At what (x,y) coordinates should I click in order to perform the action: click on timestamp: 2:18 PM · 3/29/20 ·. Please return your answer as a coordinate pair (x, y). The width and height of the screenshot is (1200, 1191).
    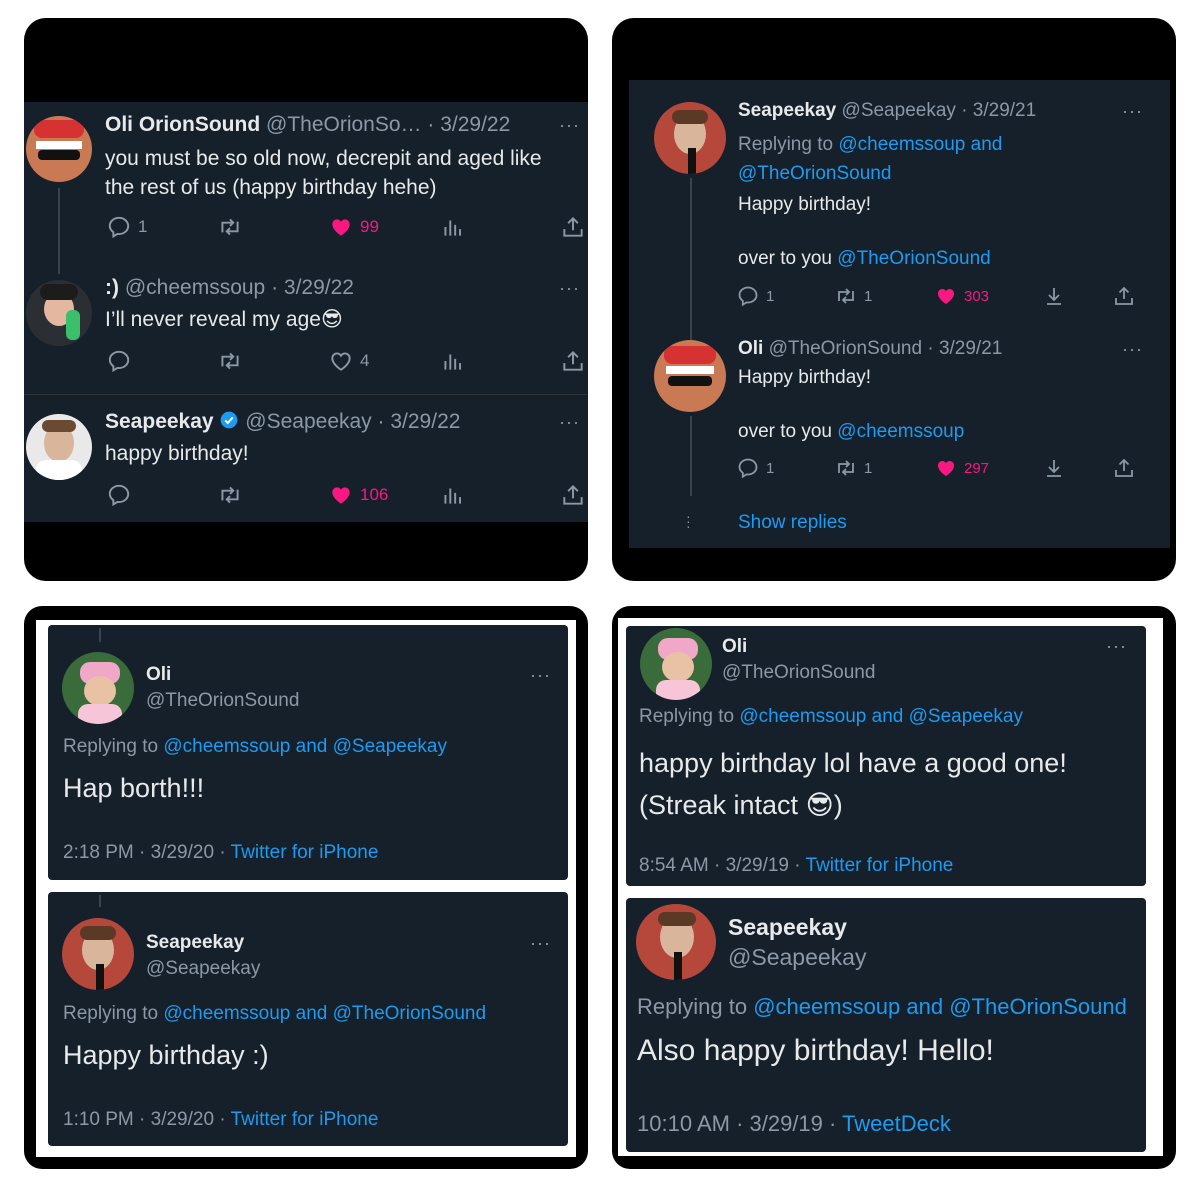
    Looking at the image, I should click on (144, 852).